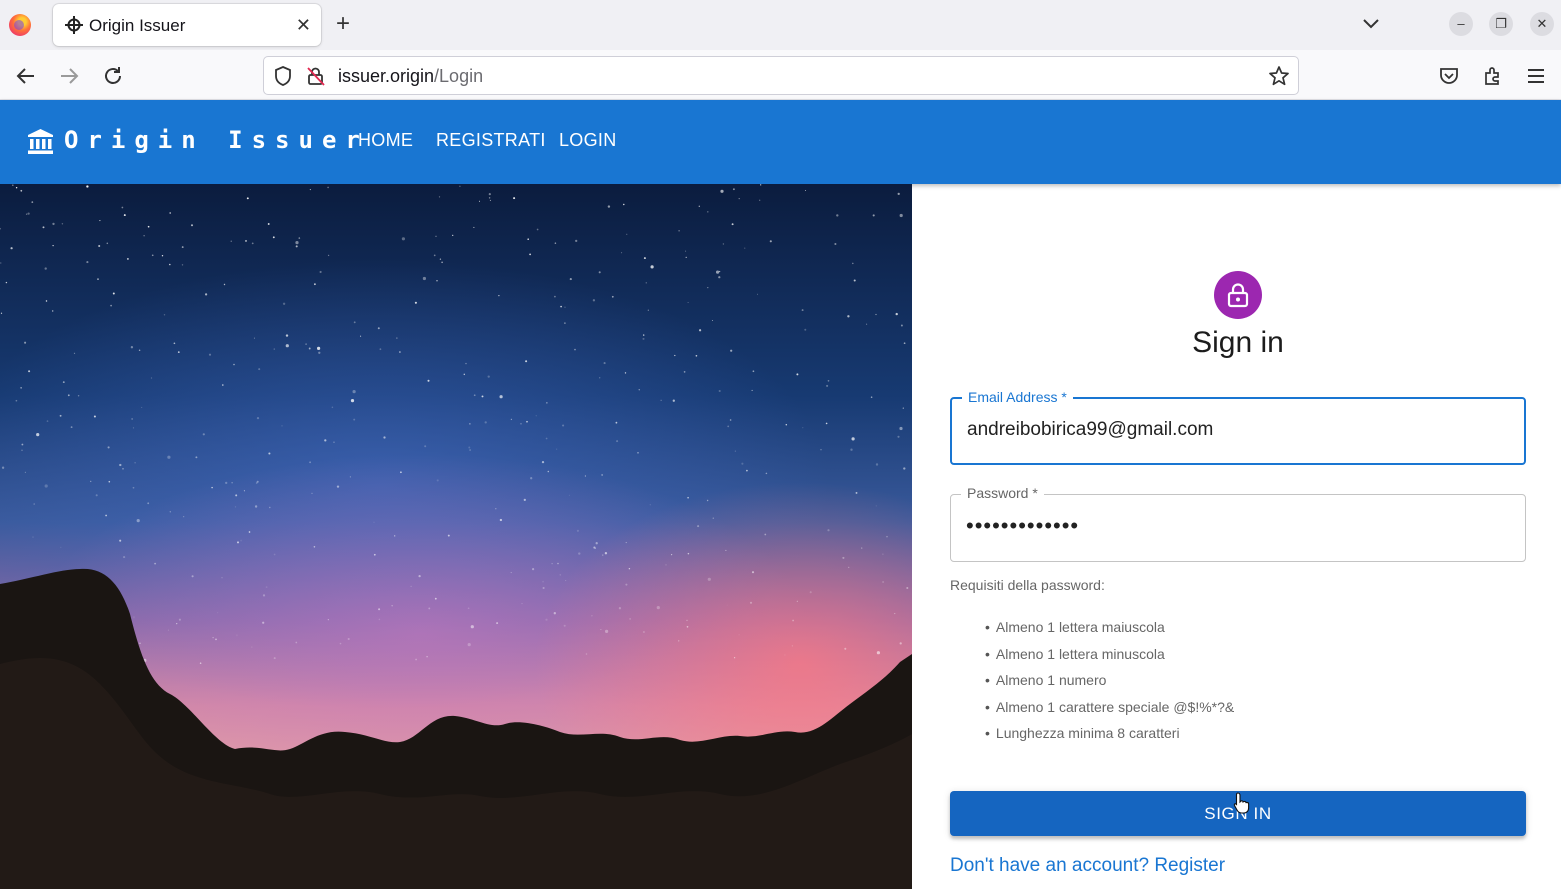 The image size is (1561, 889). I want to click on pocket-icon, so click(1449, 76).